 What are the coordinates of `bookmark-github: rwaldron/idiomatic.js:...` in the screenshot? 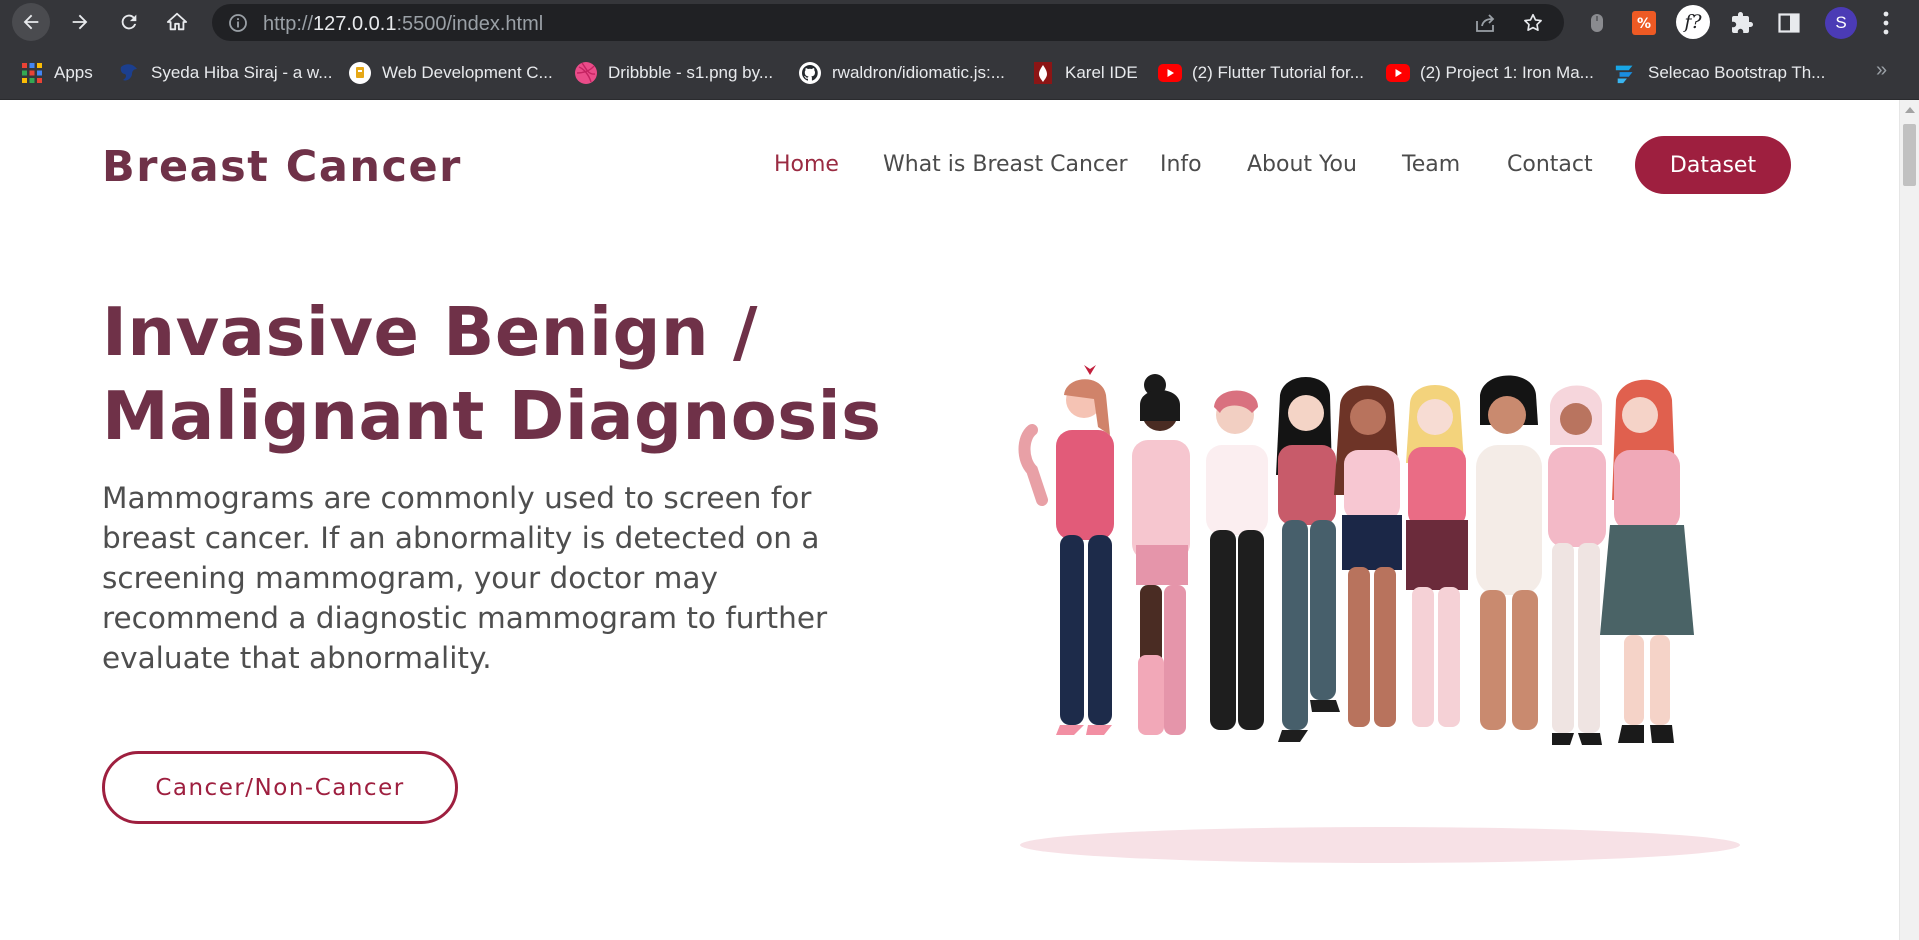 It's located at (901, 73).